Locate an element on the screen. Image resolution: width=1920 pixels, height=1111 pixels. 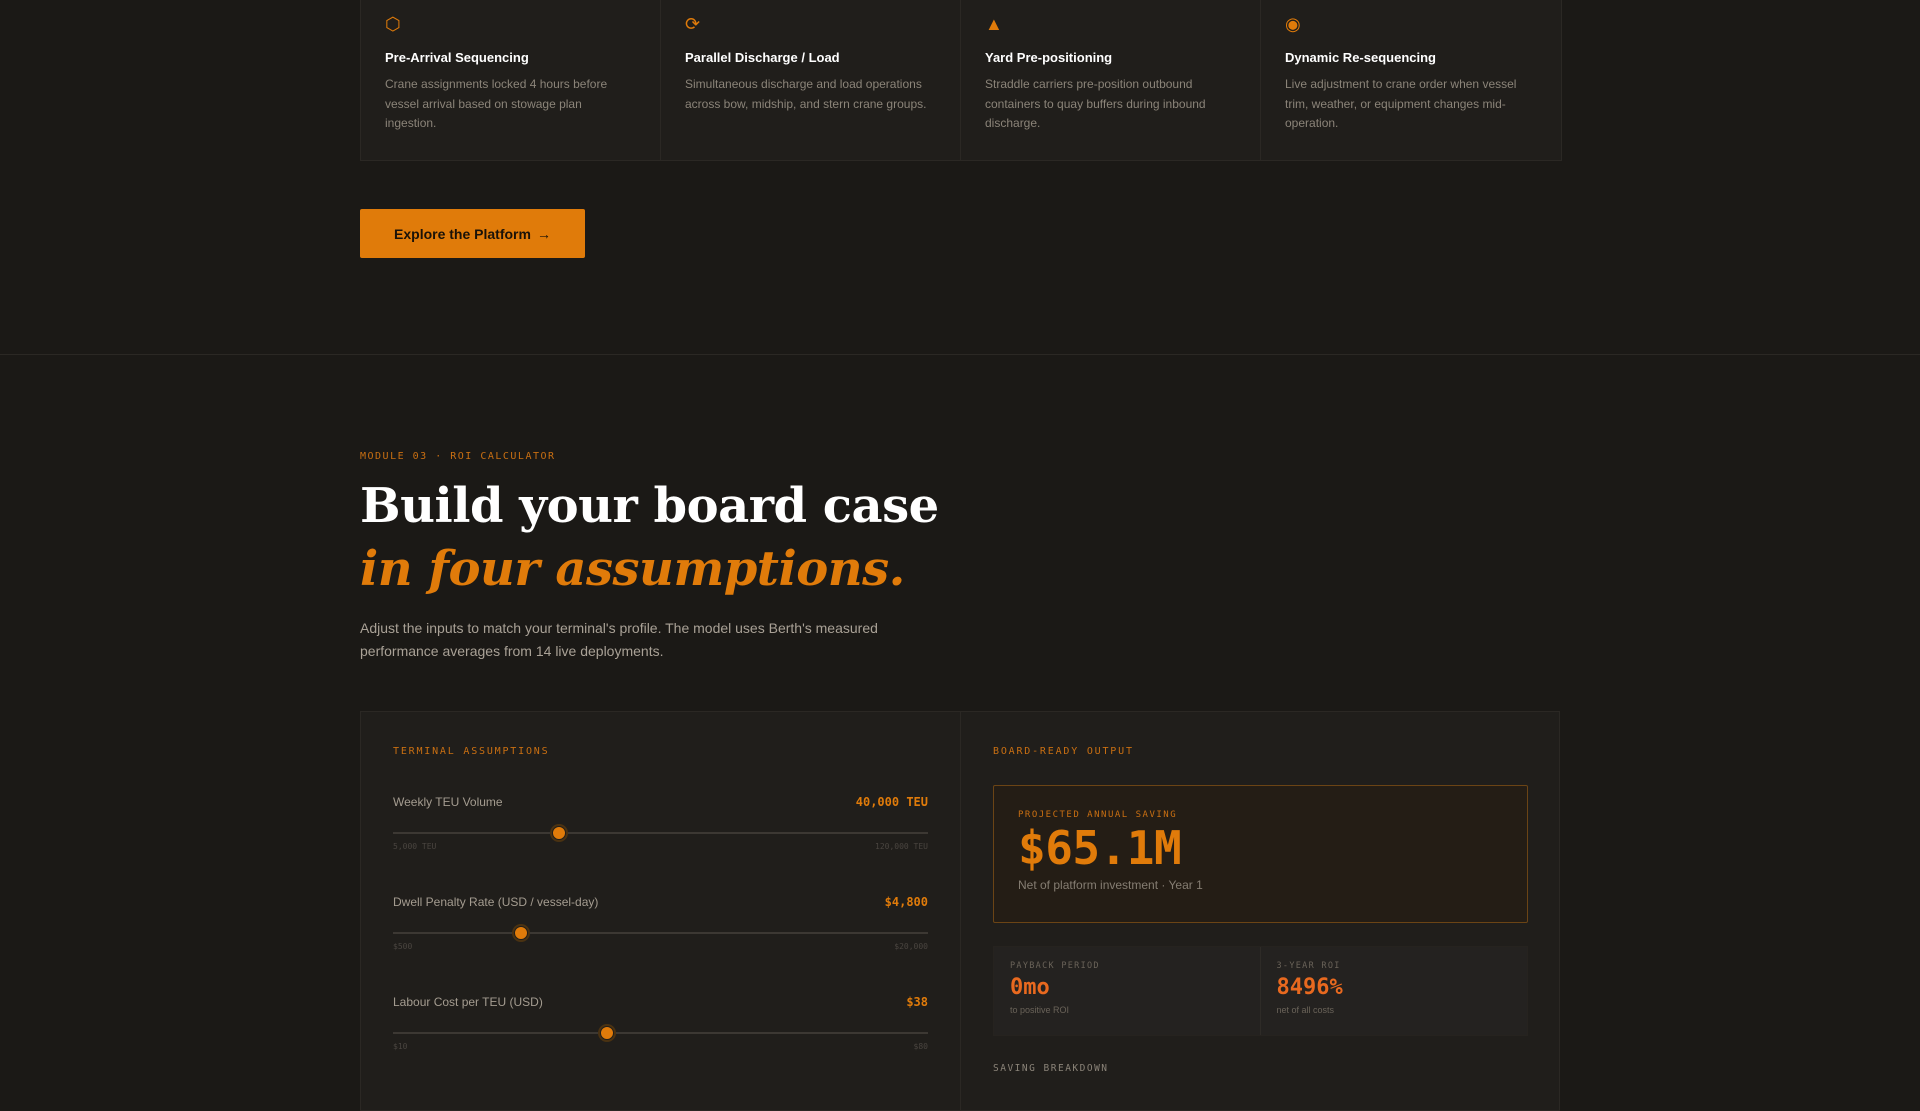
cta-label: Explore the Platform is located at coordinates (462, 233).